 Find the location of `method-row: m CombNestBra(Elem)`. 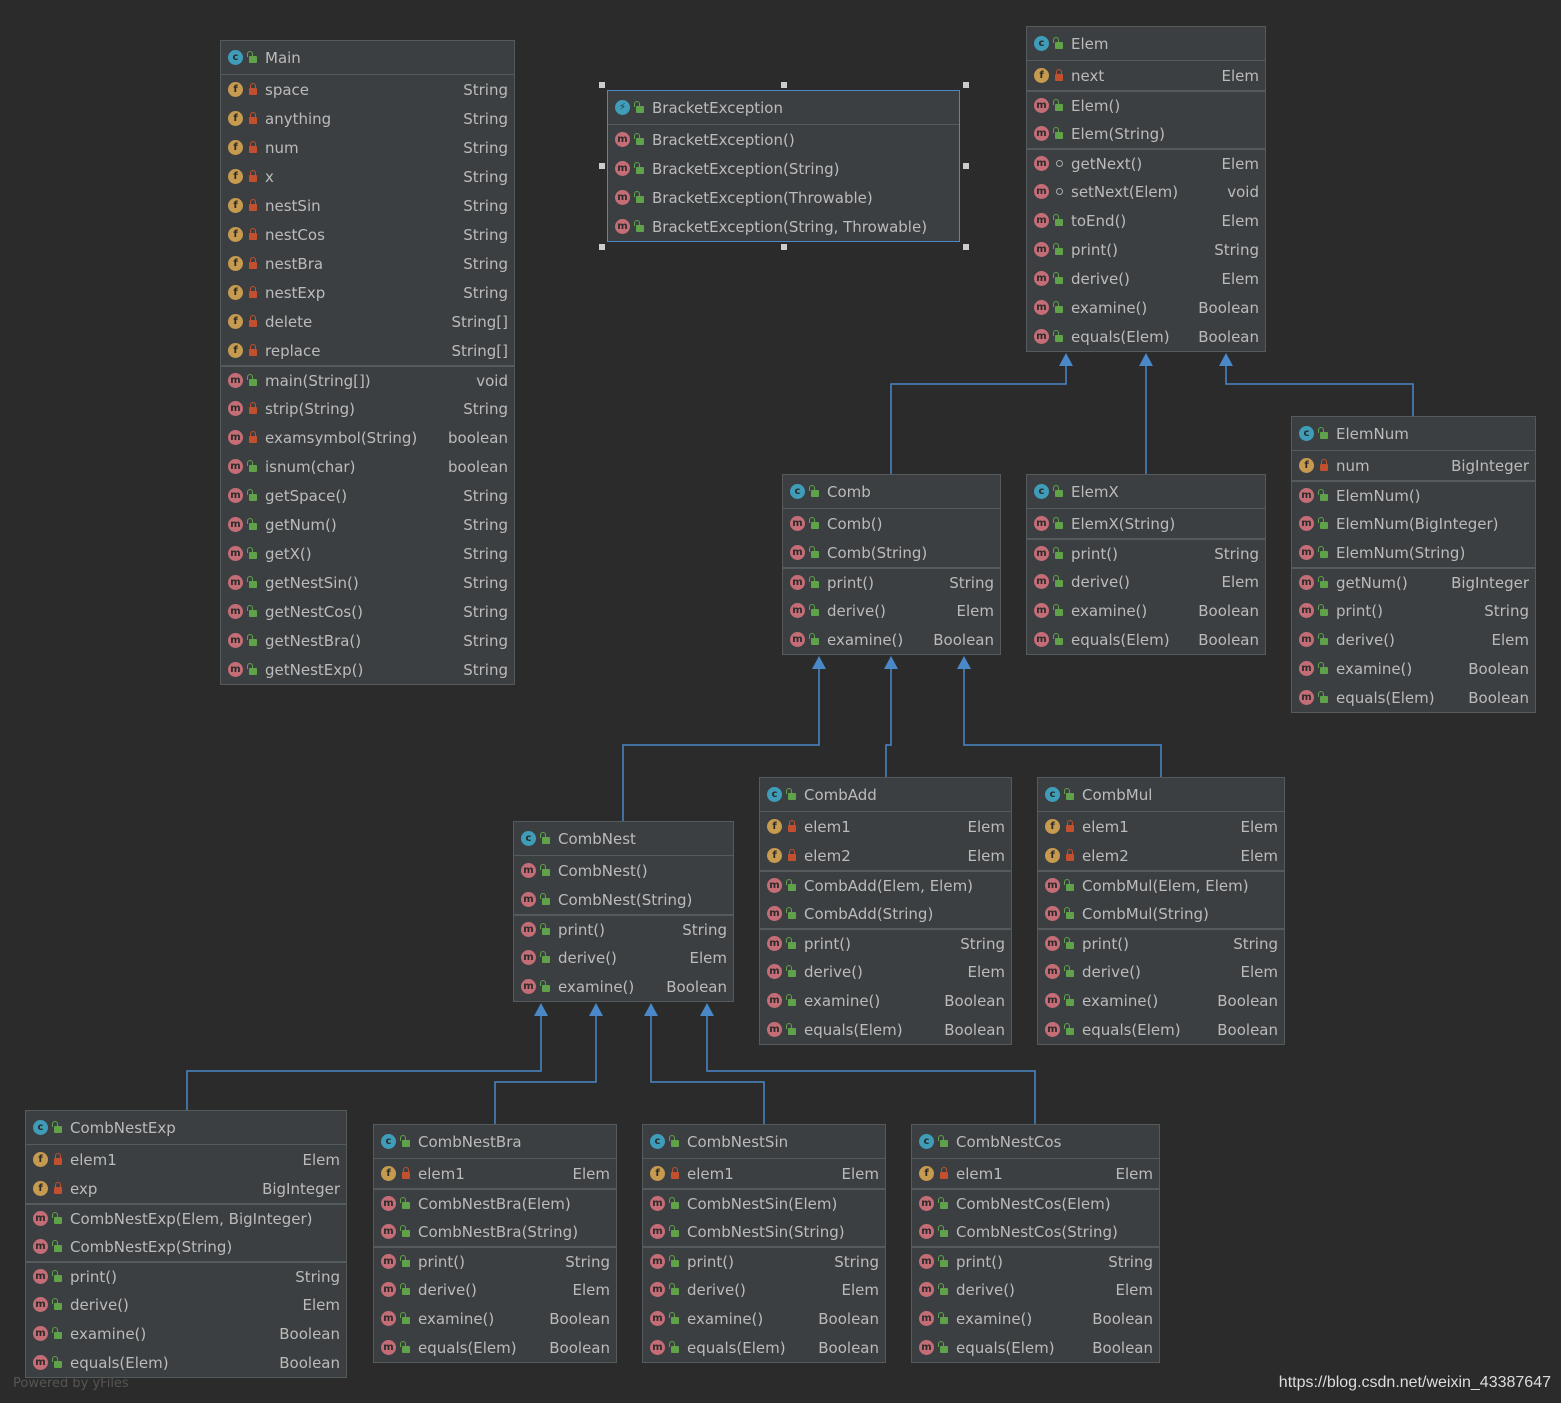

method-row: m CombNestBra(Elem) is located at coordinates (495, 1202).